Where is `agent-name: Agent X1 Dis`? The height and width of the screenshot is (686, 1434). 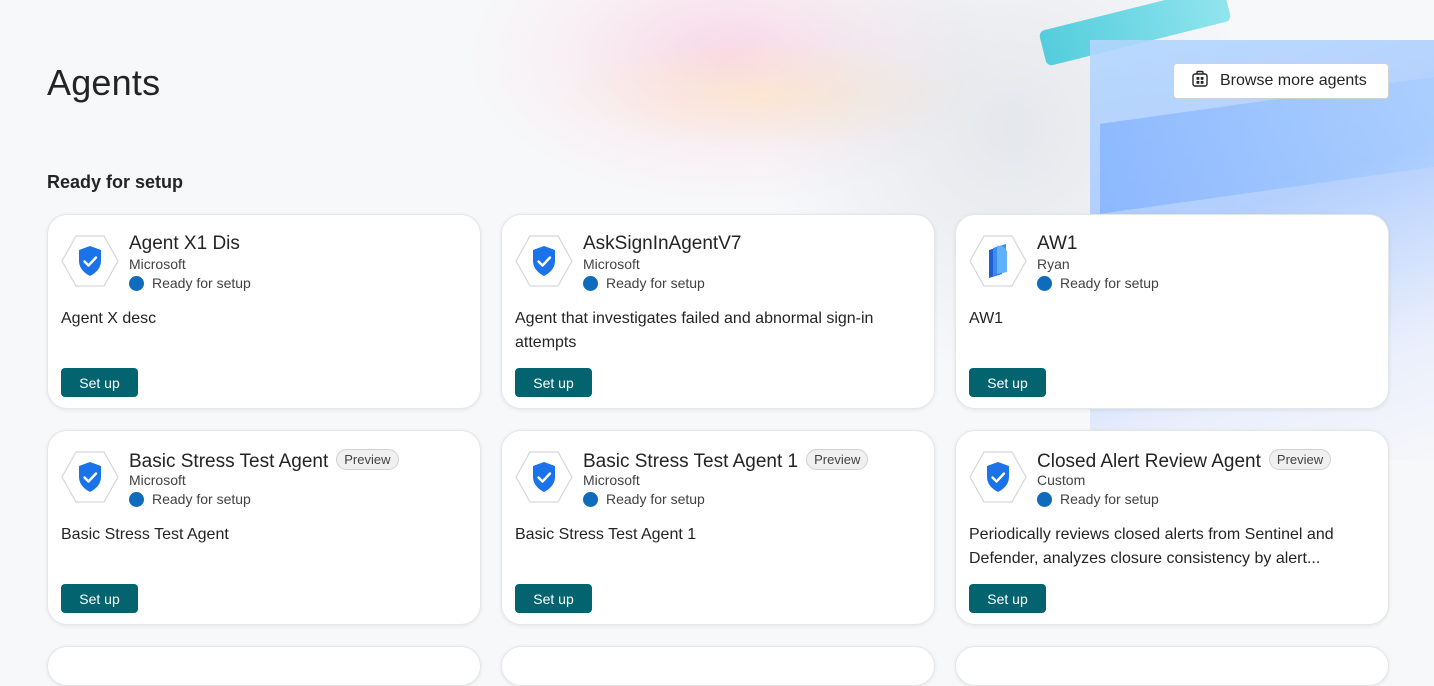
agent-name: Agent X1 Dis is located at coordinates (184, 243).